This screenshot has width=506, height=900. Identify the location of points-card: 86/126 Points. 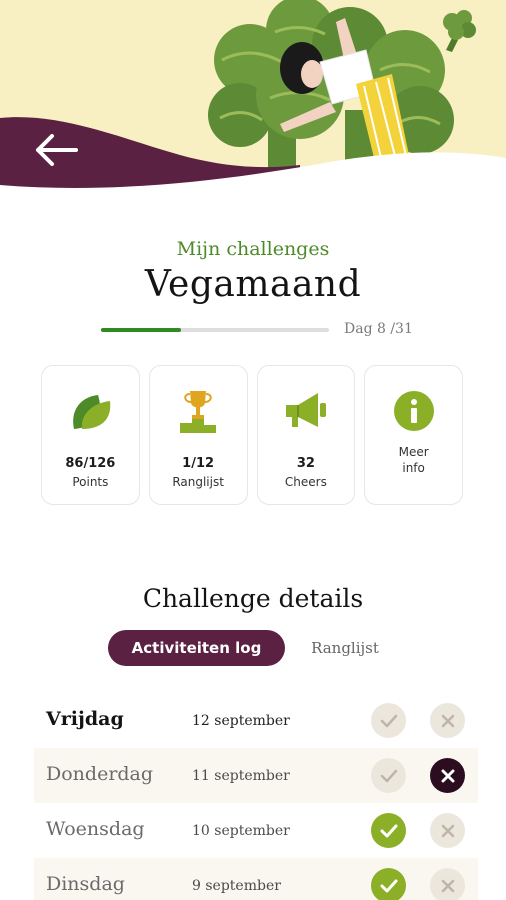
(90, 435).